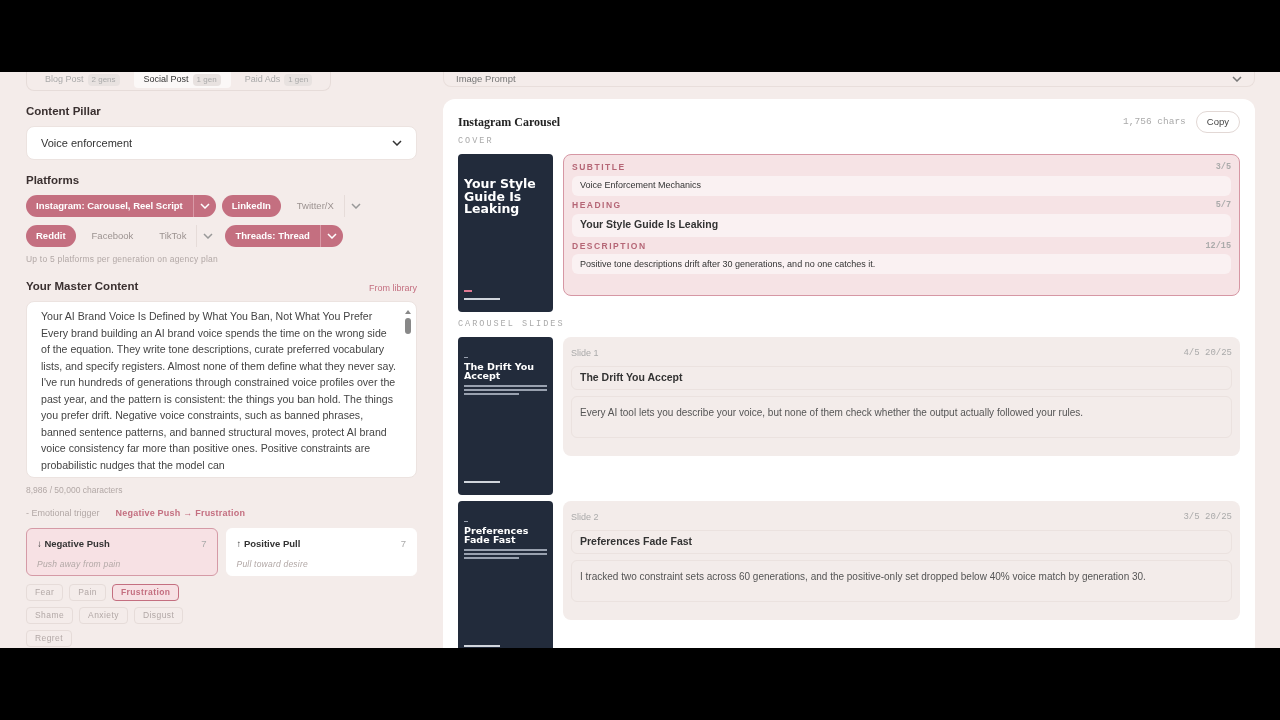 Image resolution: width=1280 pixels, height=720 pixels. I want to click on platform-chip: Instagram: Carousel, Reel Script, so click(121, 206).